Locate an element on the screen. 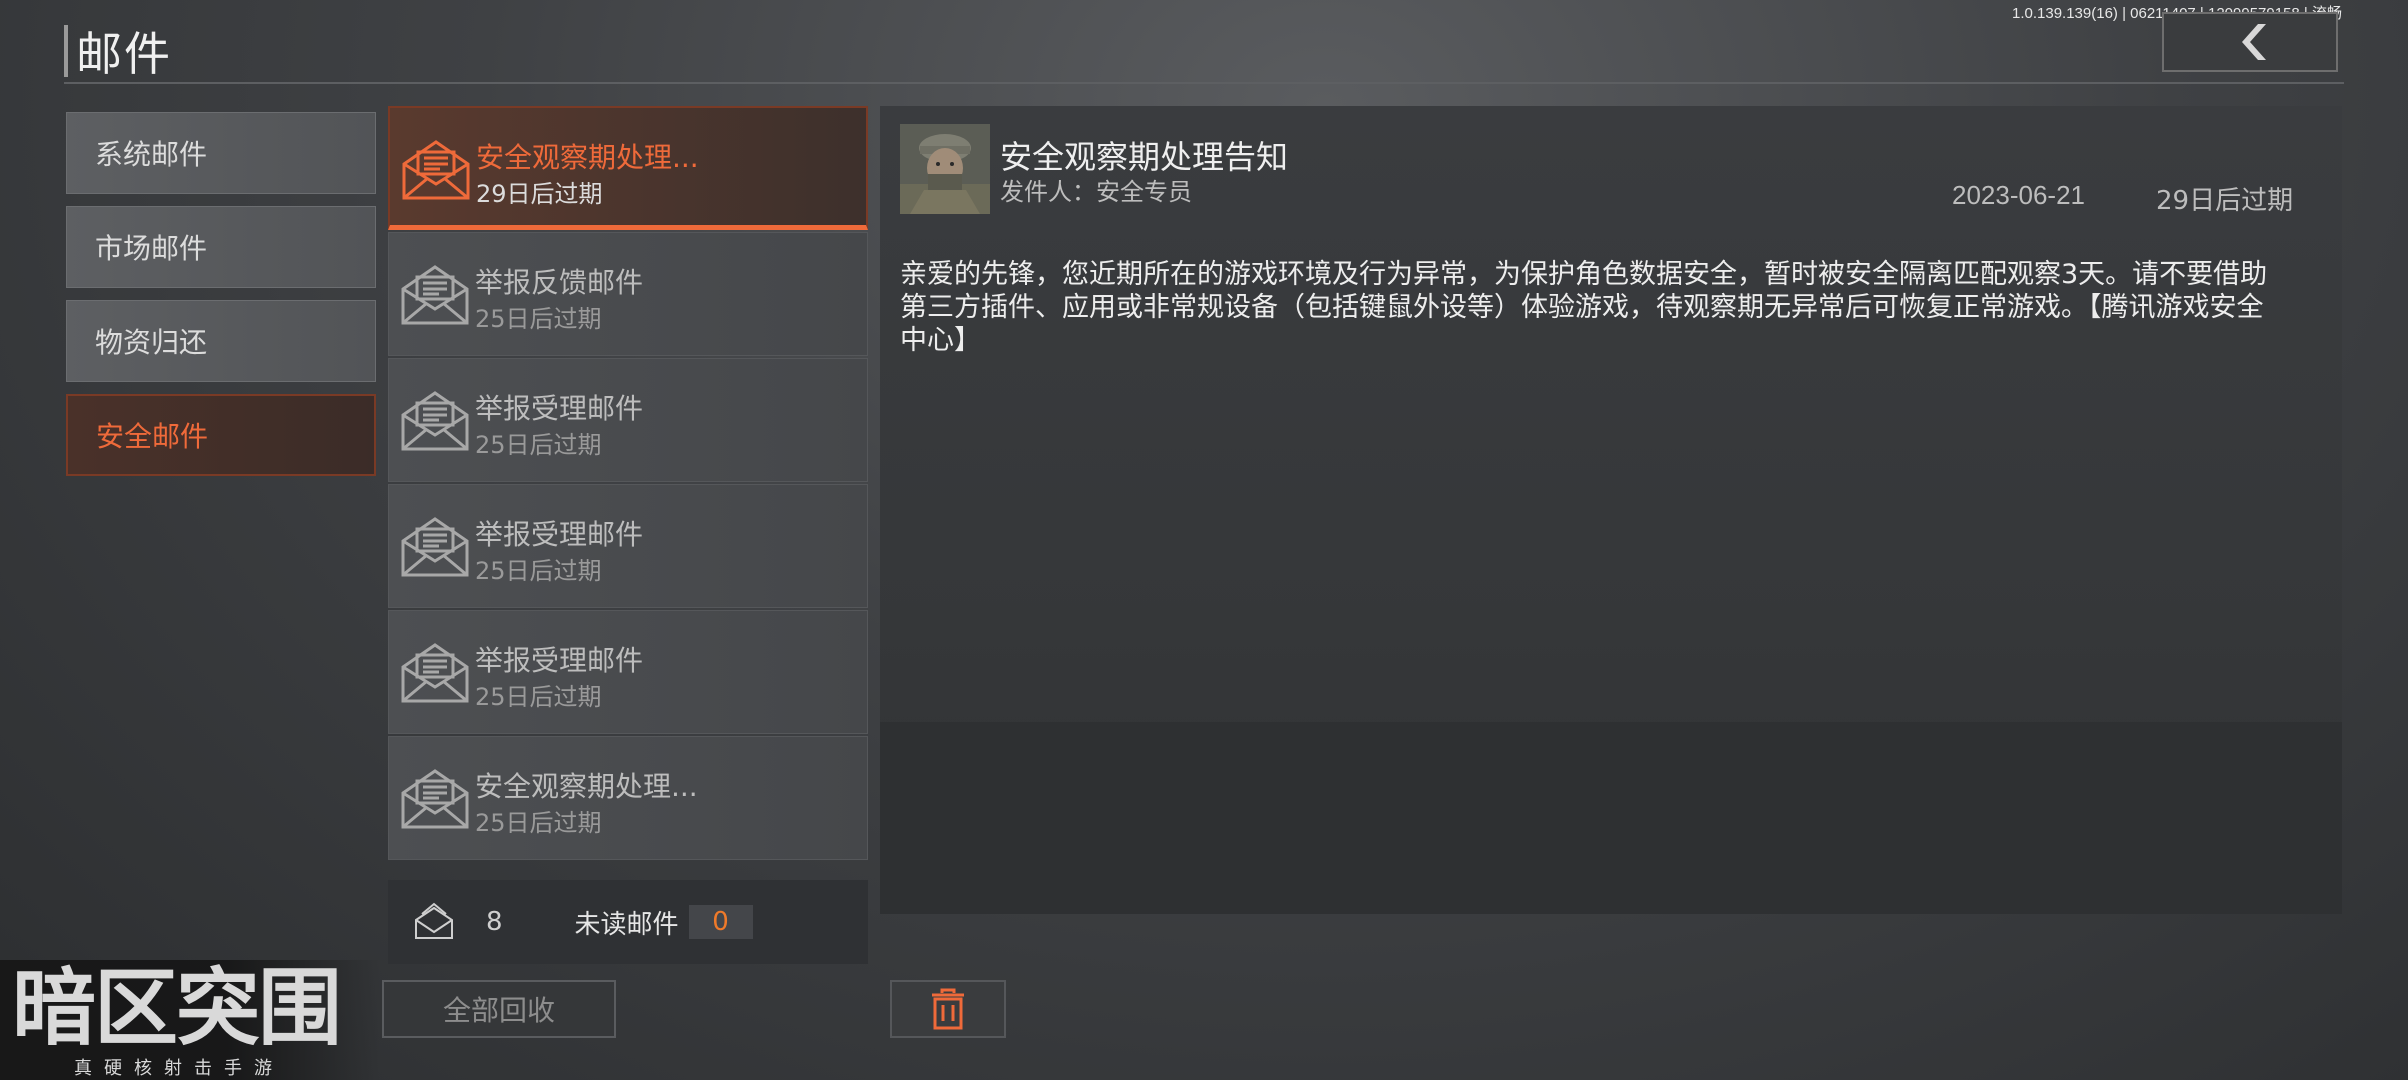 This screenshot has width=2408, height=1080. category-sidebar: 系统邮件 市场邮件 物资归还 安全邮件 is located at coordinates (221, 300).